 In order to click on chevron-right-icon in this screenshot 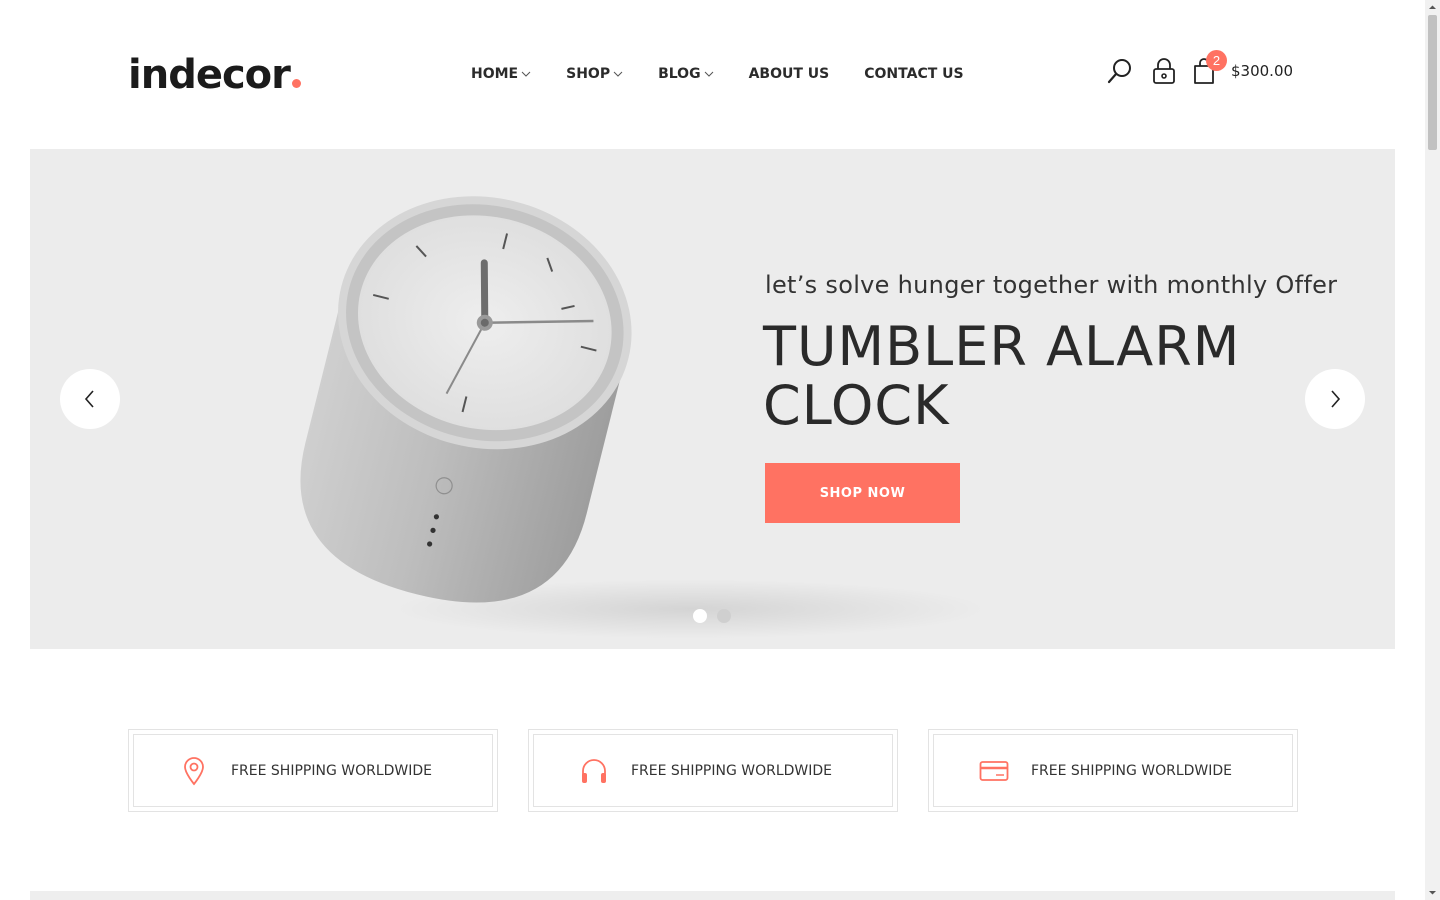, I will do `click(1336, 399)`.